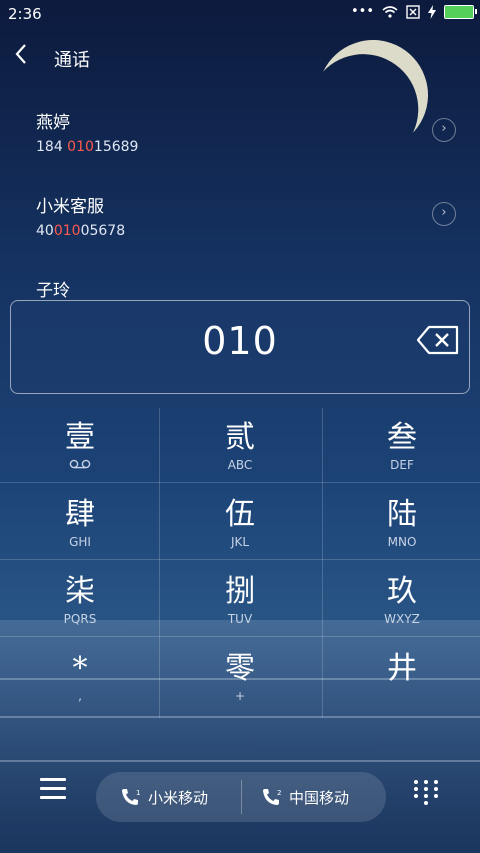 The image size is (480, 853). Describe the element at coordinates (240, 445) in the screenshot. I see `key-2: 贰 ABC` at that location.